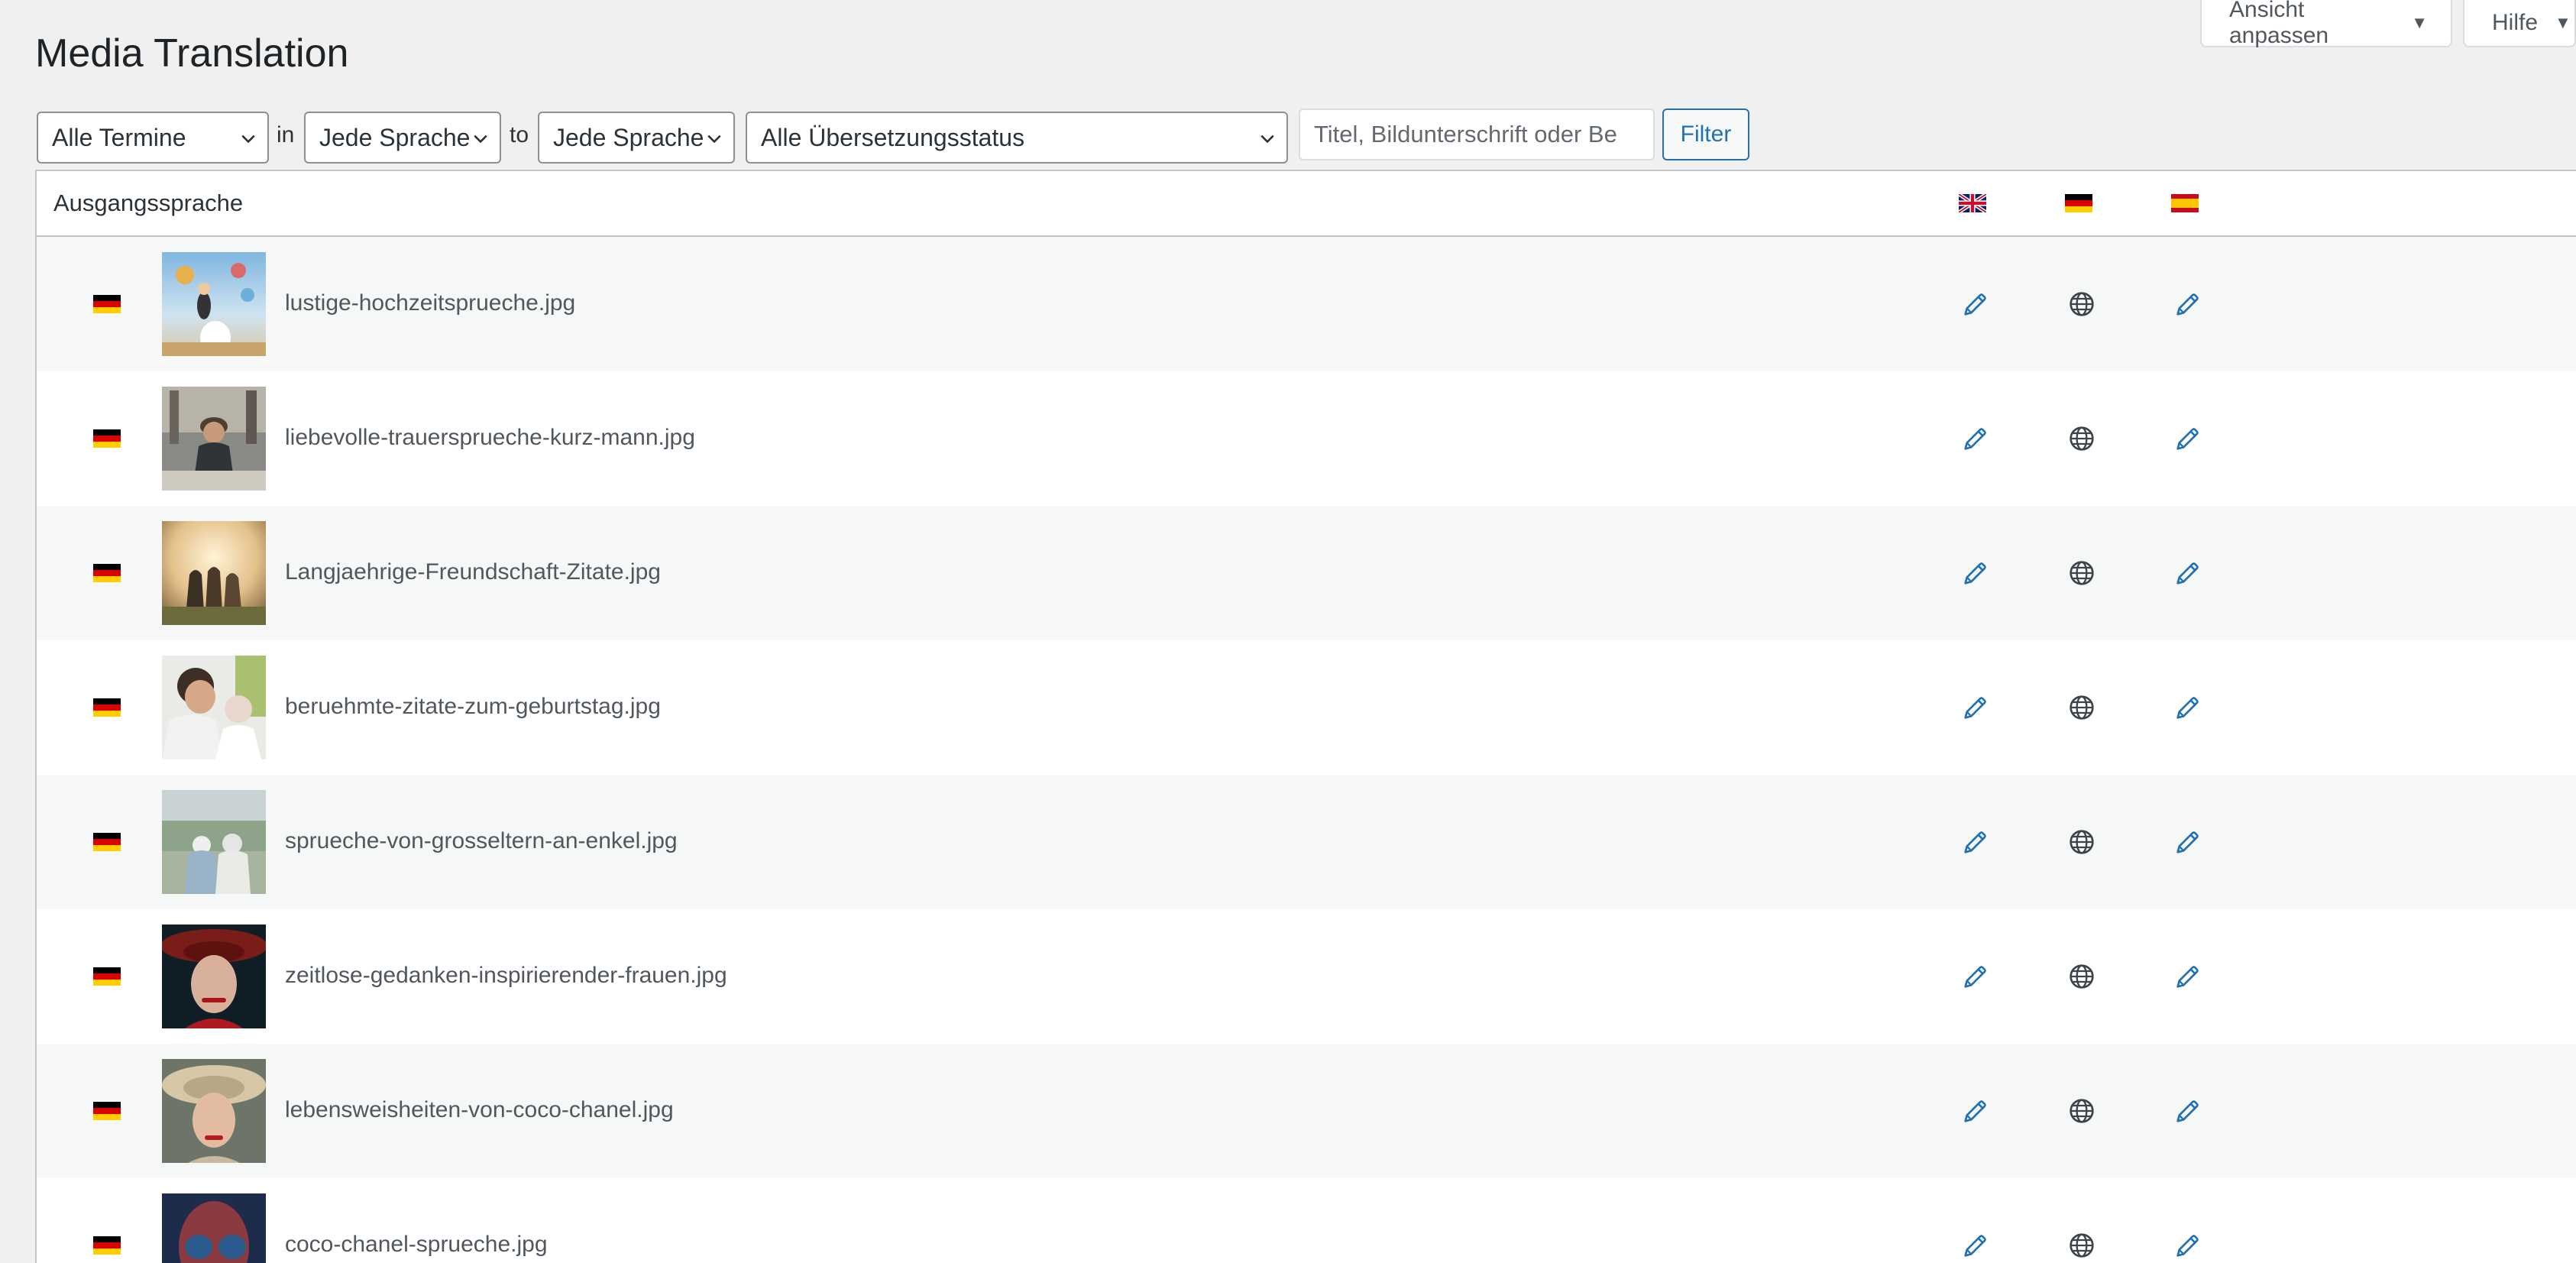  What do you see at coordinates (479, 1109) in the screenshot?
I see `media-filename: lebensweisheiten-von-coco-chanel.jpg` at bounding box center [479, 1109].